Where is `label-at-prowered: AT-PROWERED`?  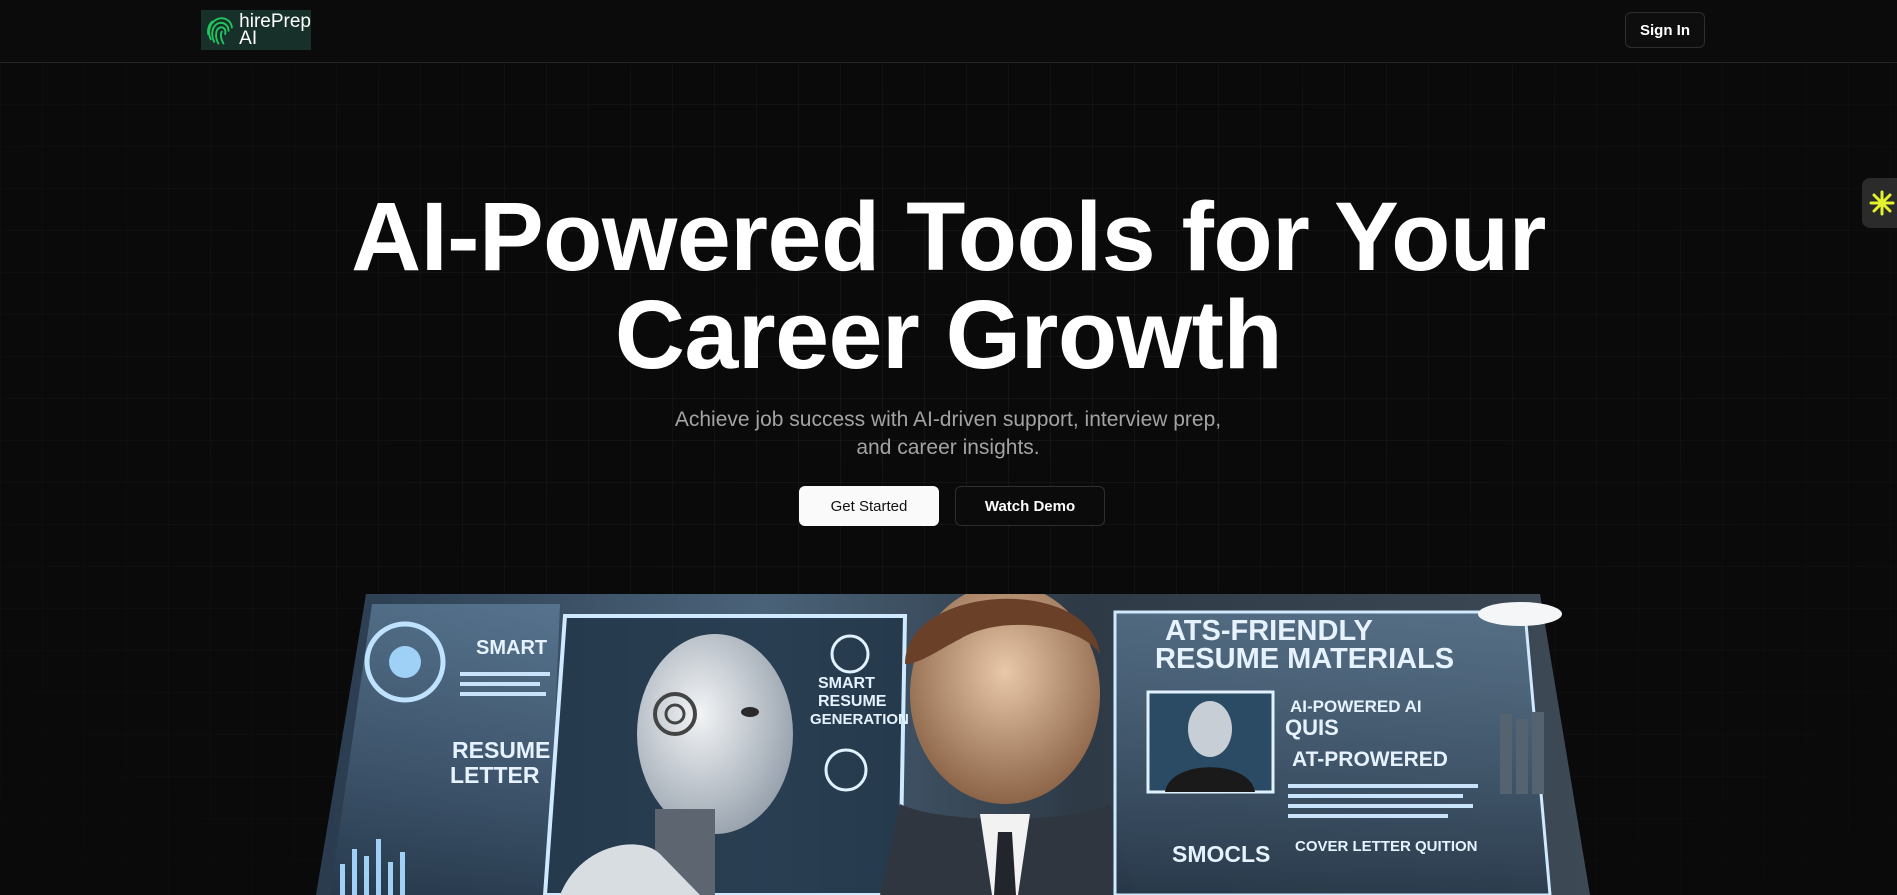 label-at-prowered: AT-PROWERED is located at coordinates (1370, 759).